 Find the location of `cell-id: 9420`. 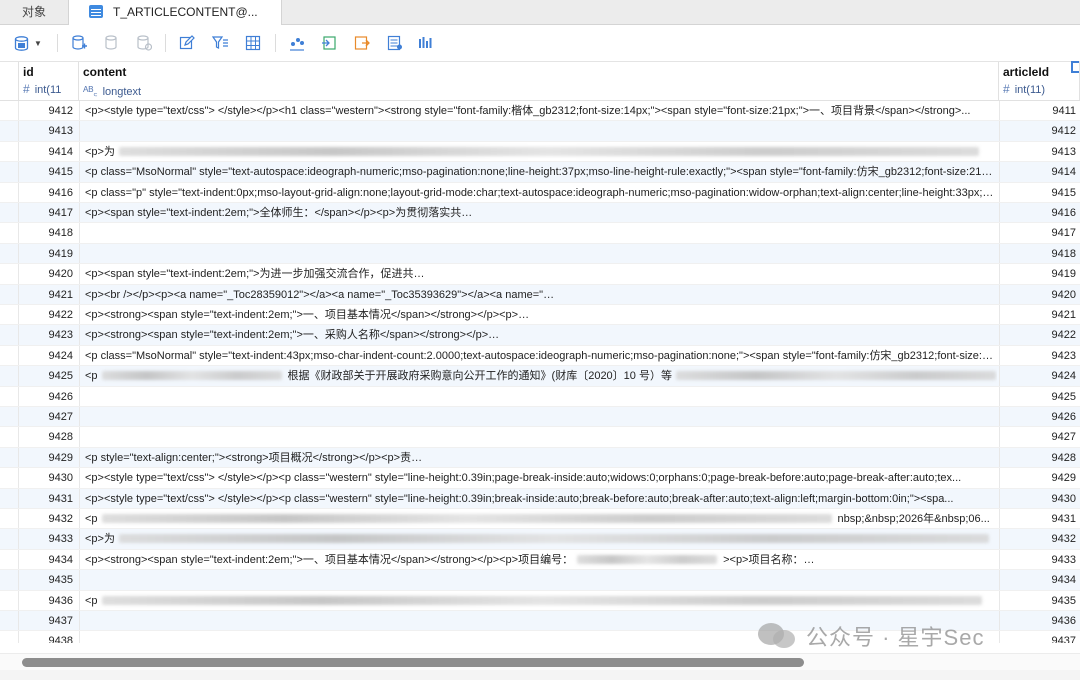

cell-id: 9420 is located at coordinates (45, 274).